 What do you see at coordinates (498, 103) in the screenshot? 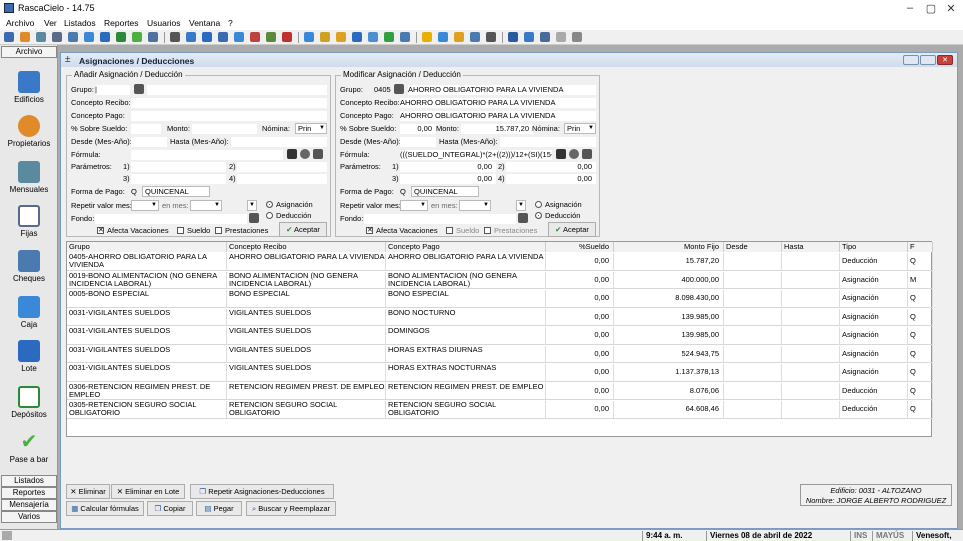
I see `mod-concepto-recibo-input: AHORRO OBLIGATORIO PARA LA VIVIENDA` at bounding box center [498, 103].